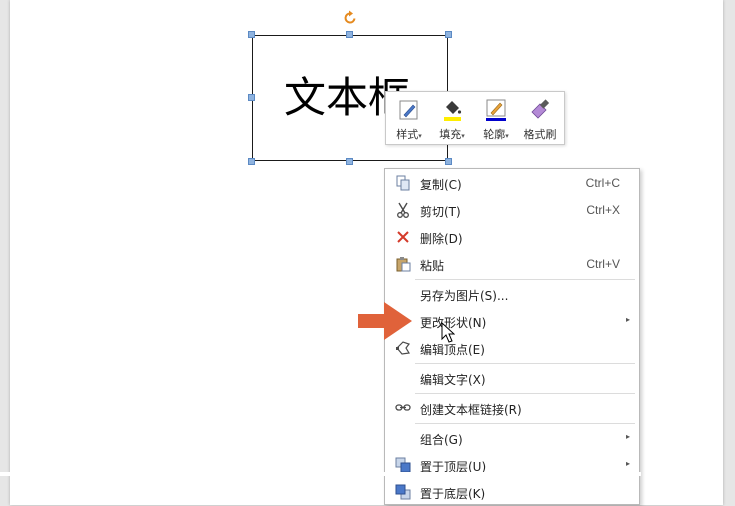 Image resolution: width=735 pixels, height=506 pixels. I want to click on delete-x-icon, so click(403, 237).